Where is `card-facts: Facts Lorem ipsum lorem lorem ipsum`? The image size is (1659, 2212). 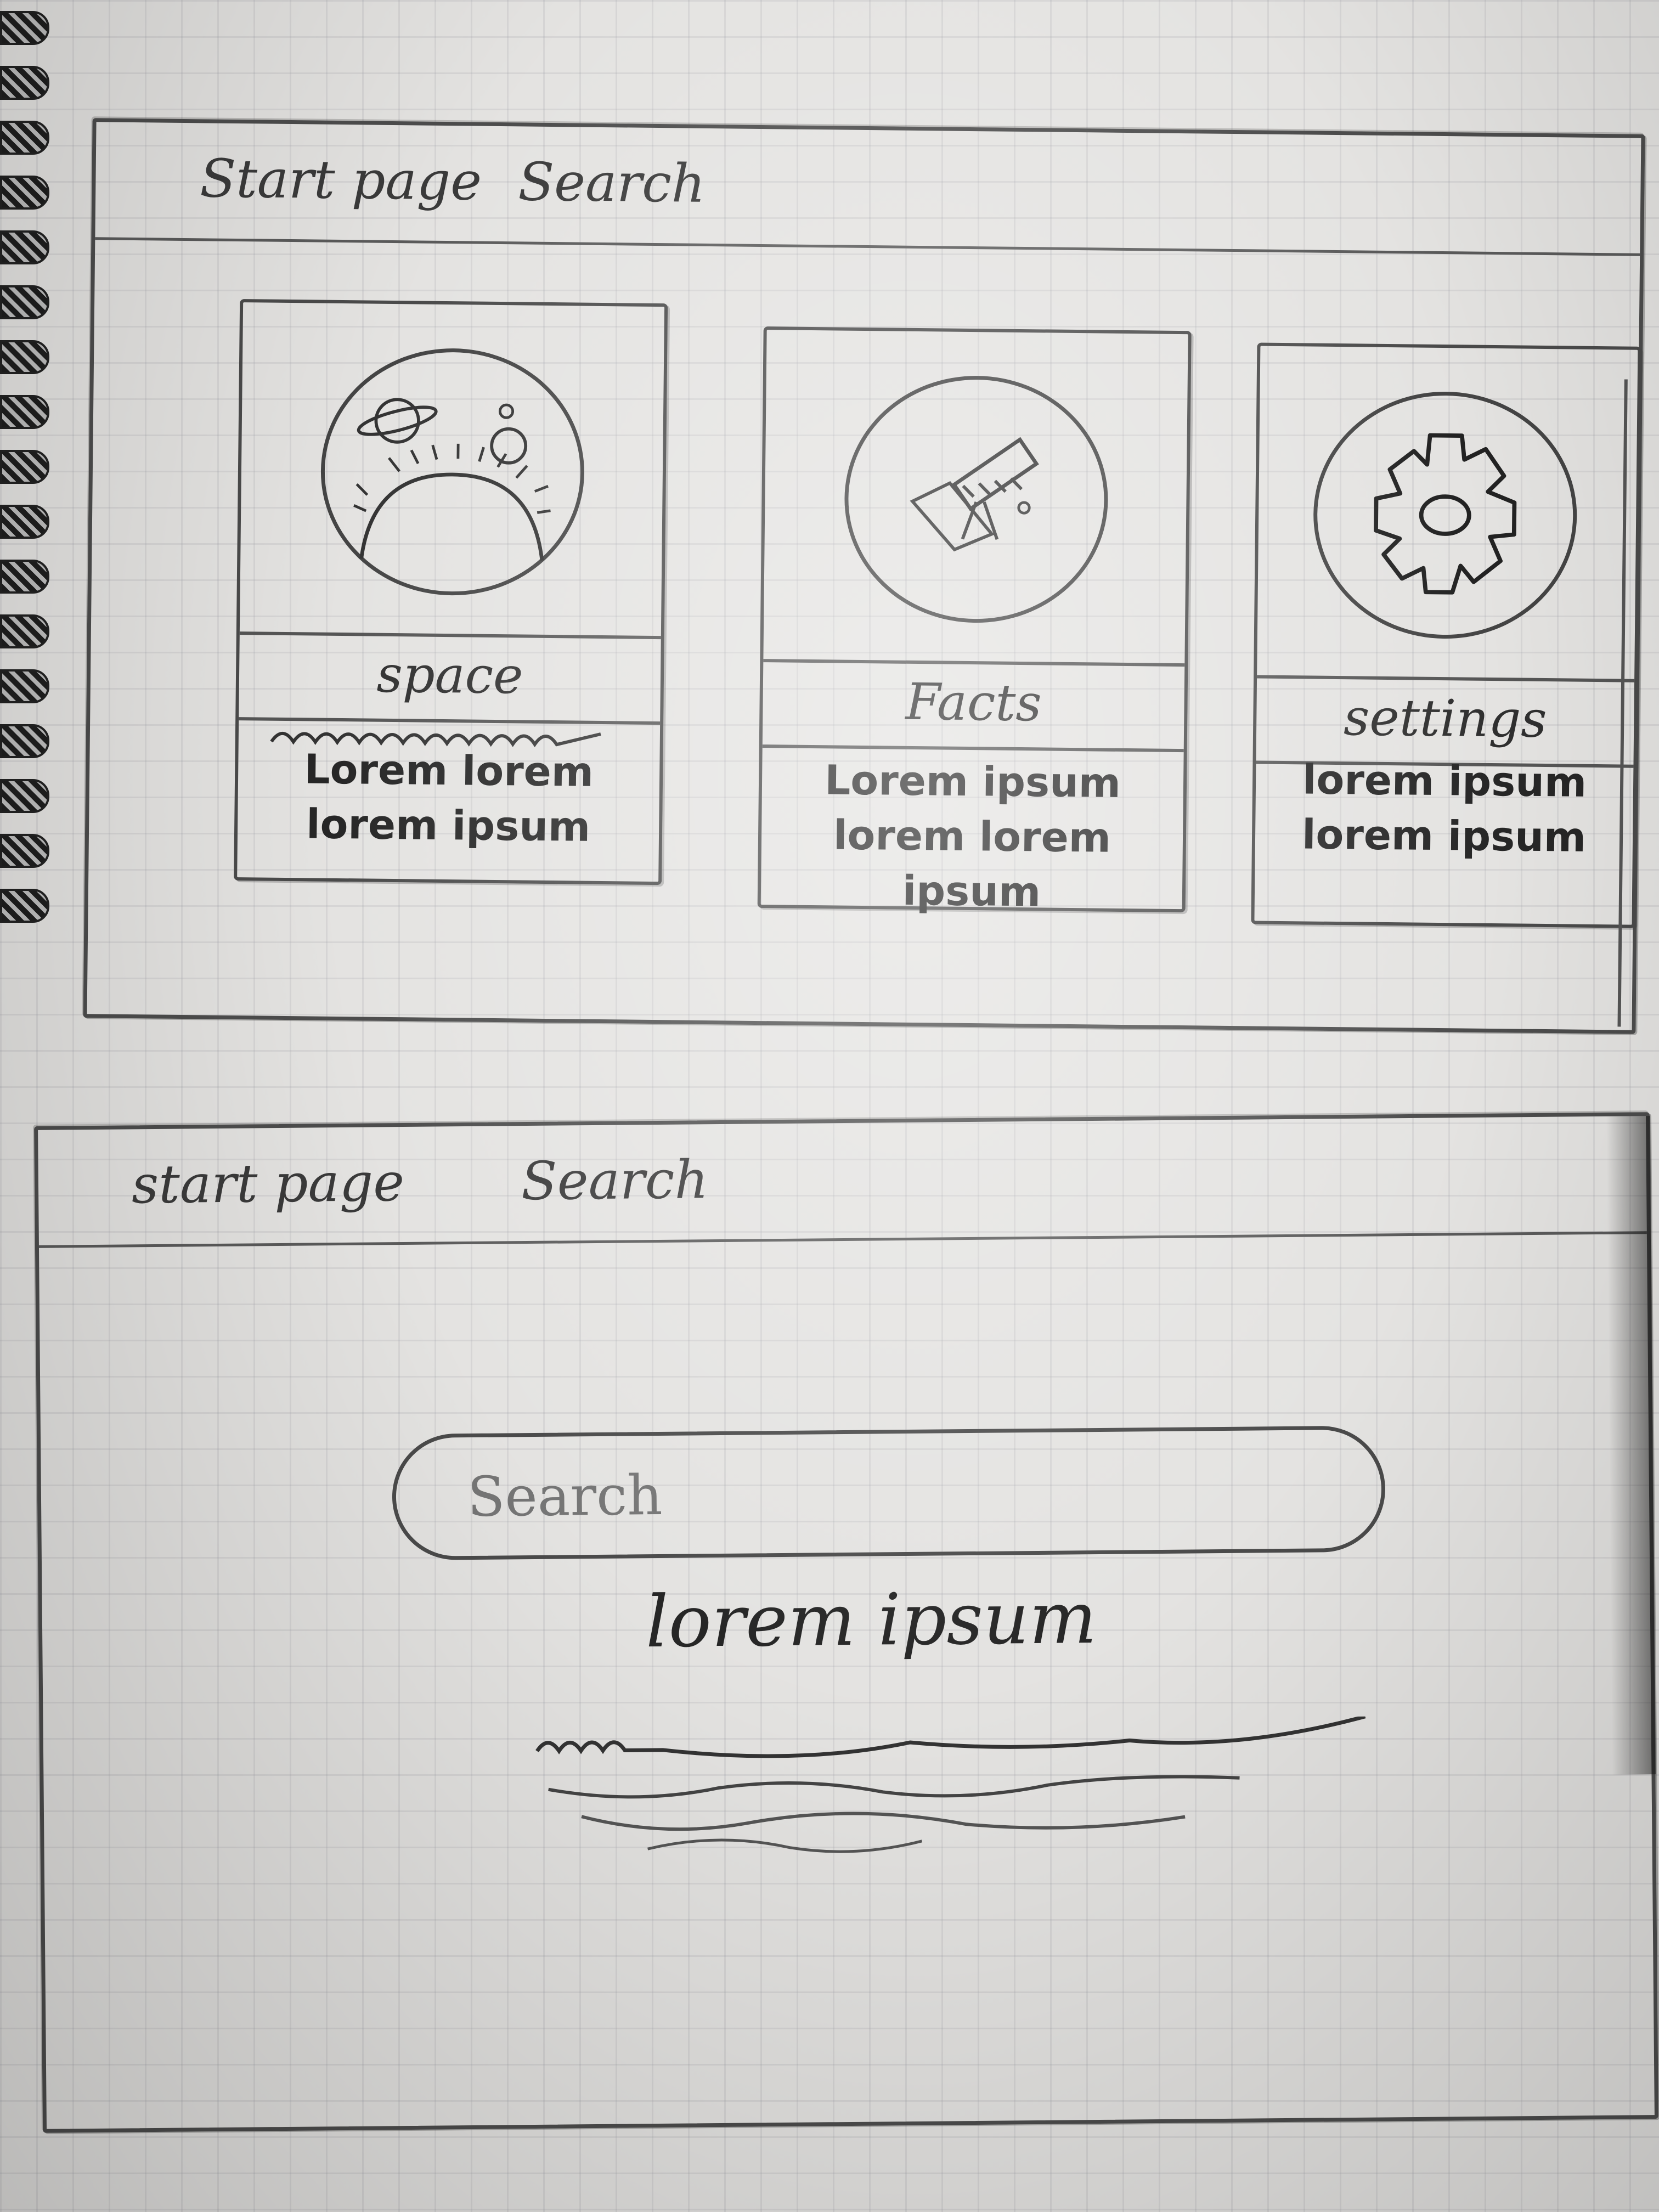
card-facts: Facts Lorem ipsum lorem lorem ipsum is located at coordinates (974, 621).